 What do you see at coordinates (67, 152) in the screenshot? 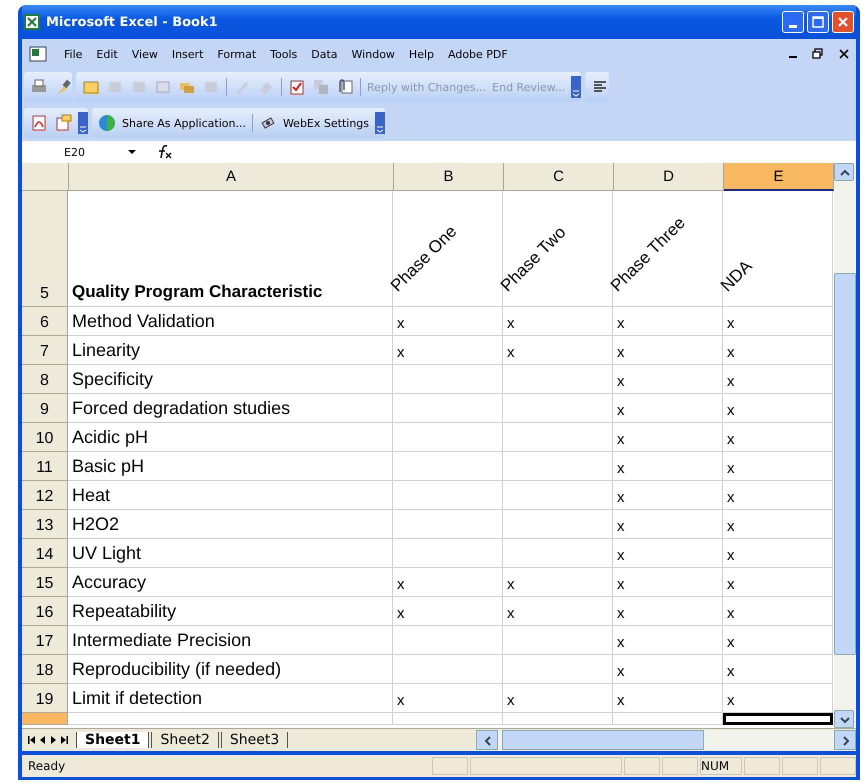
I see `name-box: E20` at bounding box center [67, 152].